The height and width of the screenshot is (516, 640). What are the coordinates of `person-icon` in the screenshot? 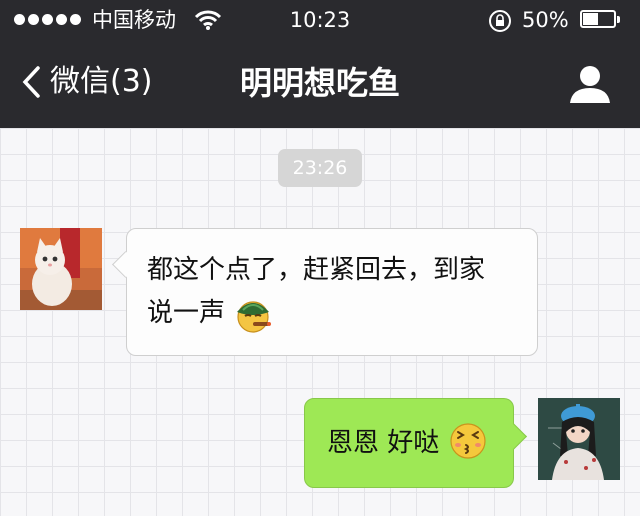 It's located at (590, 84).